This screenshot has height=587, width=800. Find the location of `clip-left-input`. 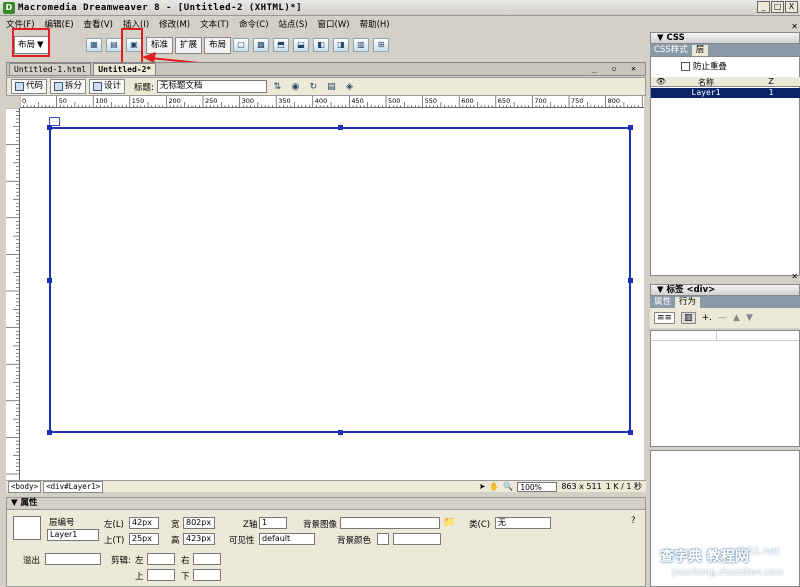

clip-left-input is located at coordinates (161, 559).